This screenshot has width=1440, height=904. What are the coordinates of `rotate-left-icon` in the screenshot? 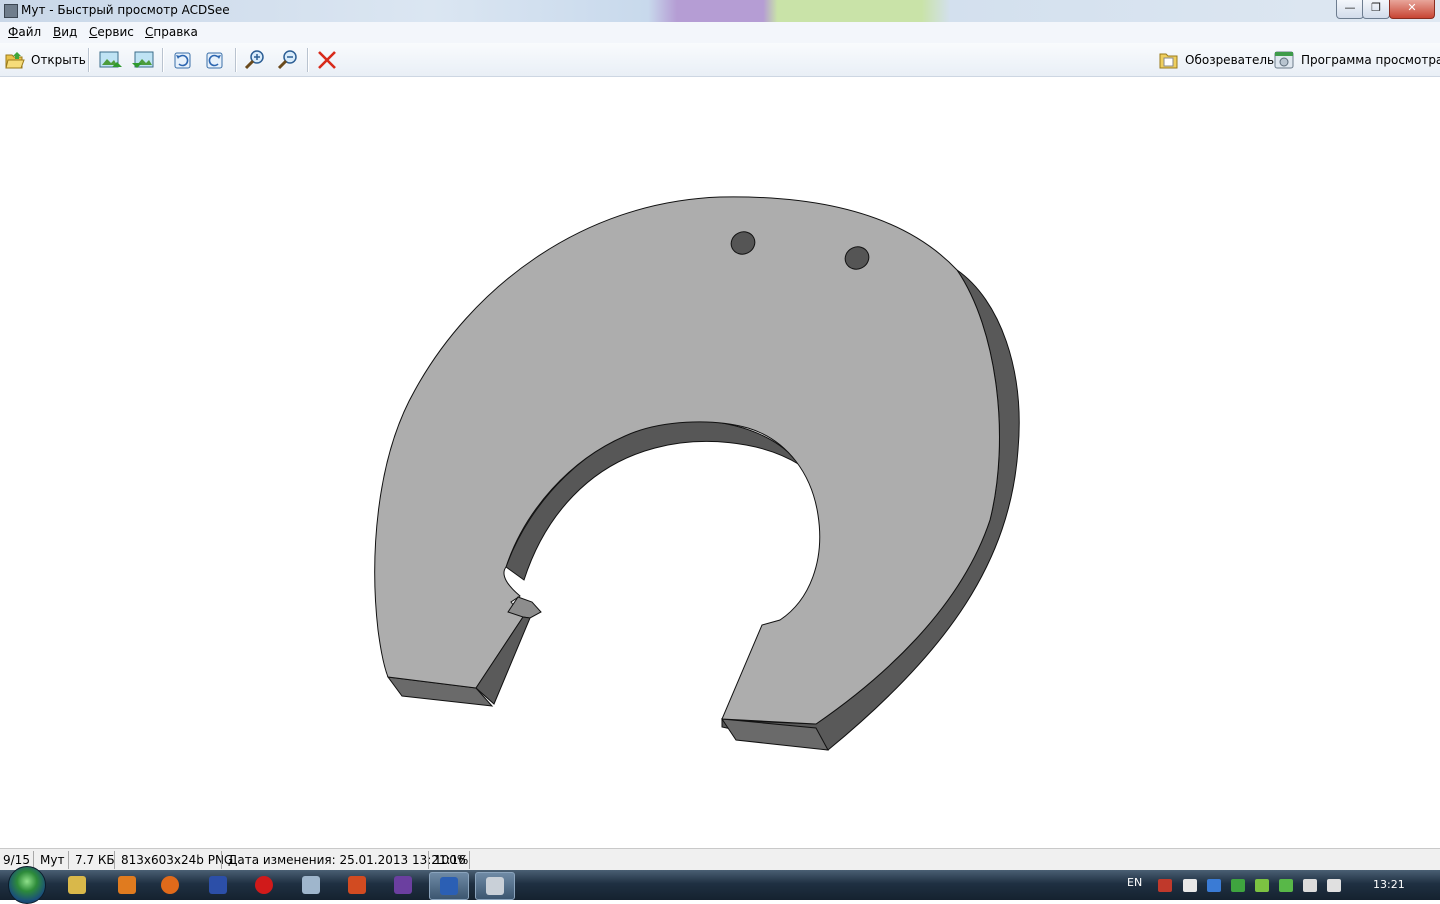 It's located at (182, 60).